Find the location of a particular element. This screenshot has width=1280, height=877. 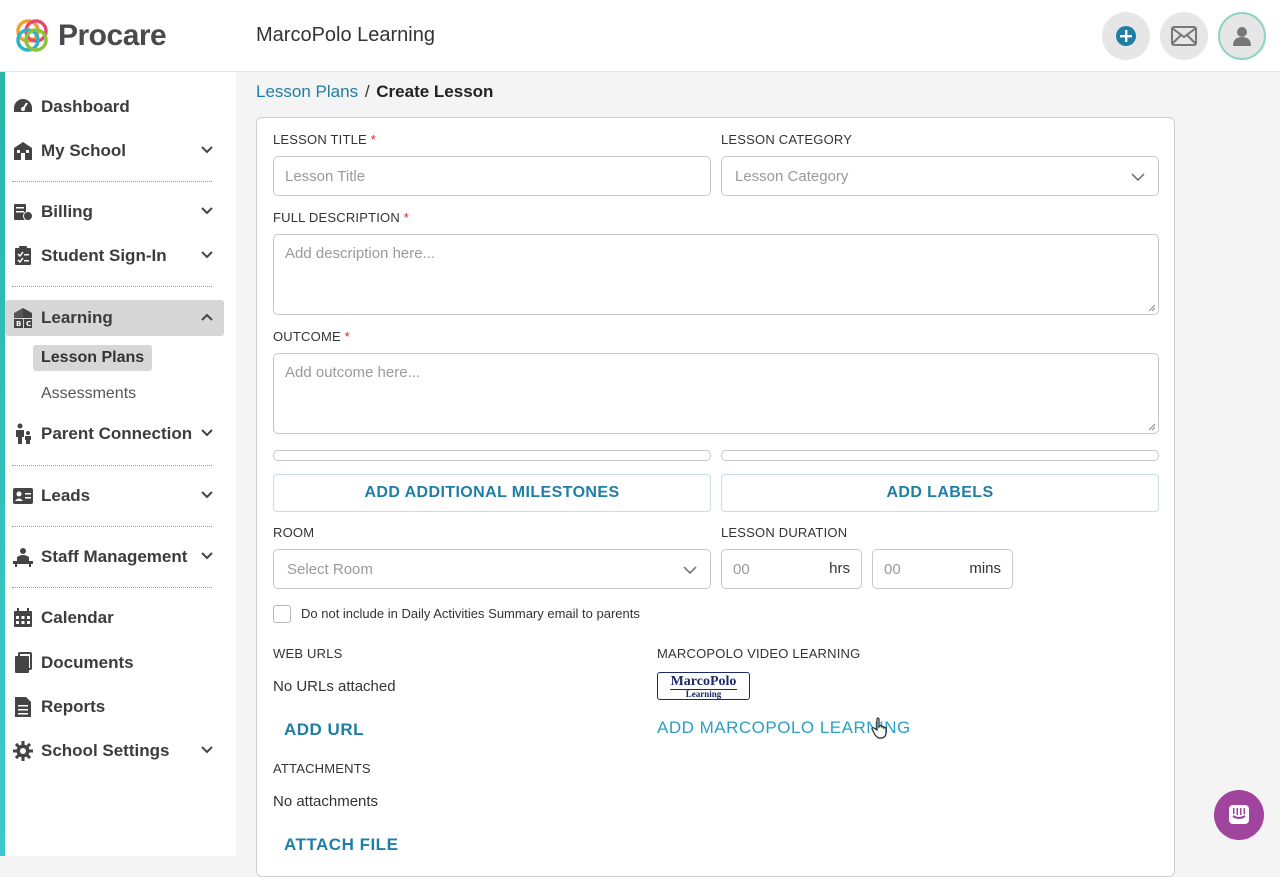

milestones-field is located at coordinates (492, 455).